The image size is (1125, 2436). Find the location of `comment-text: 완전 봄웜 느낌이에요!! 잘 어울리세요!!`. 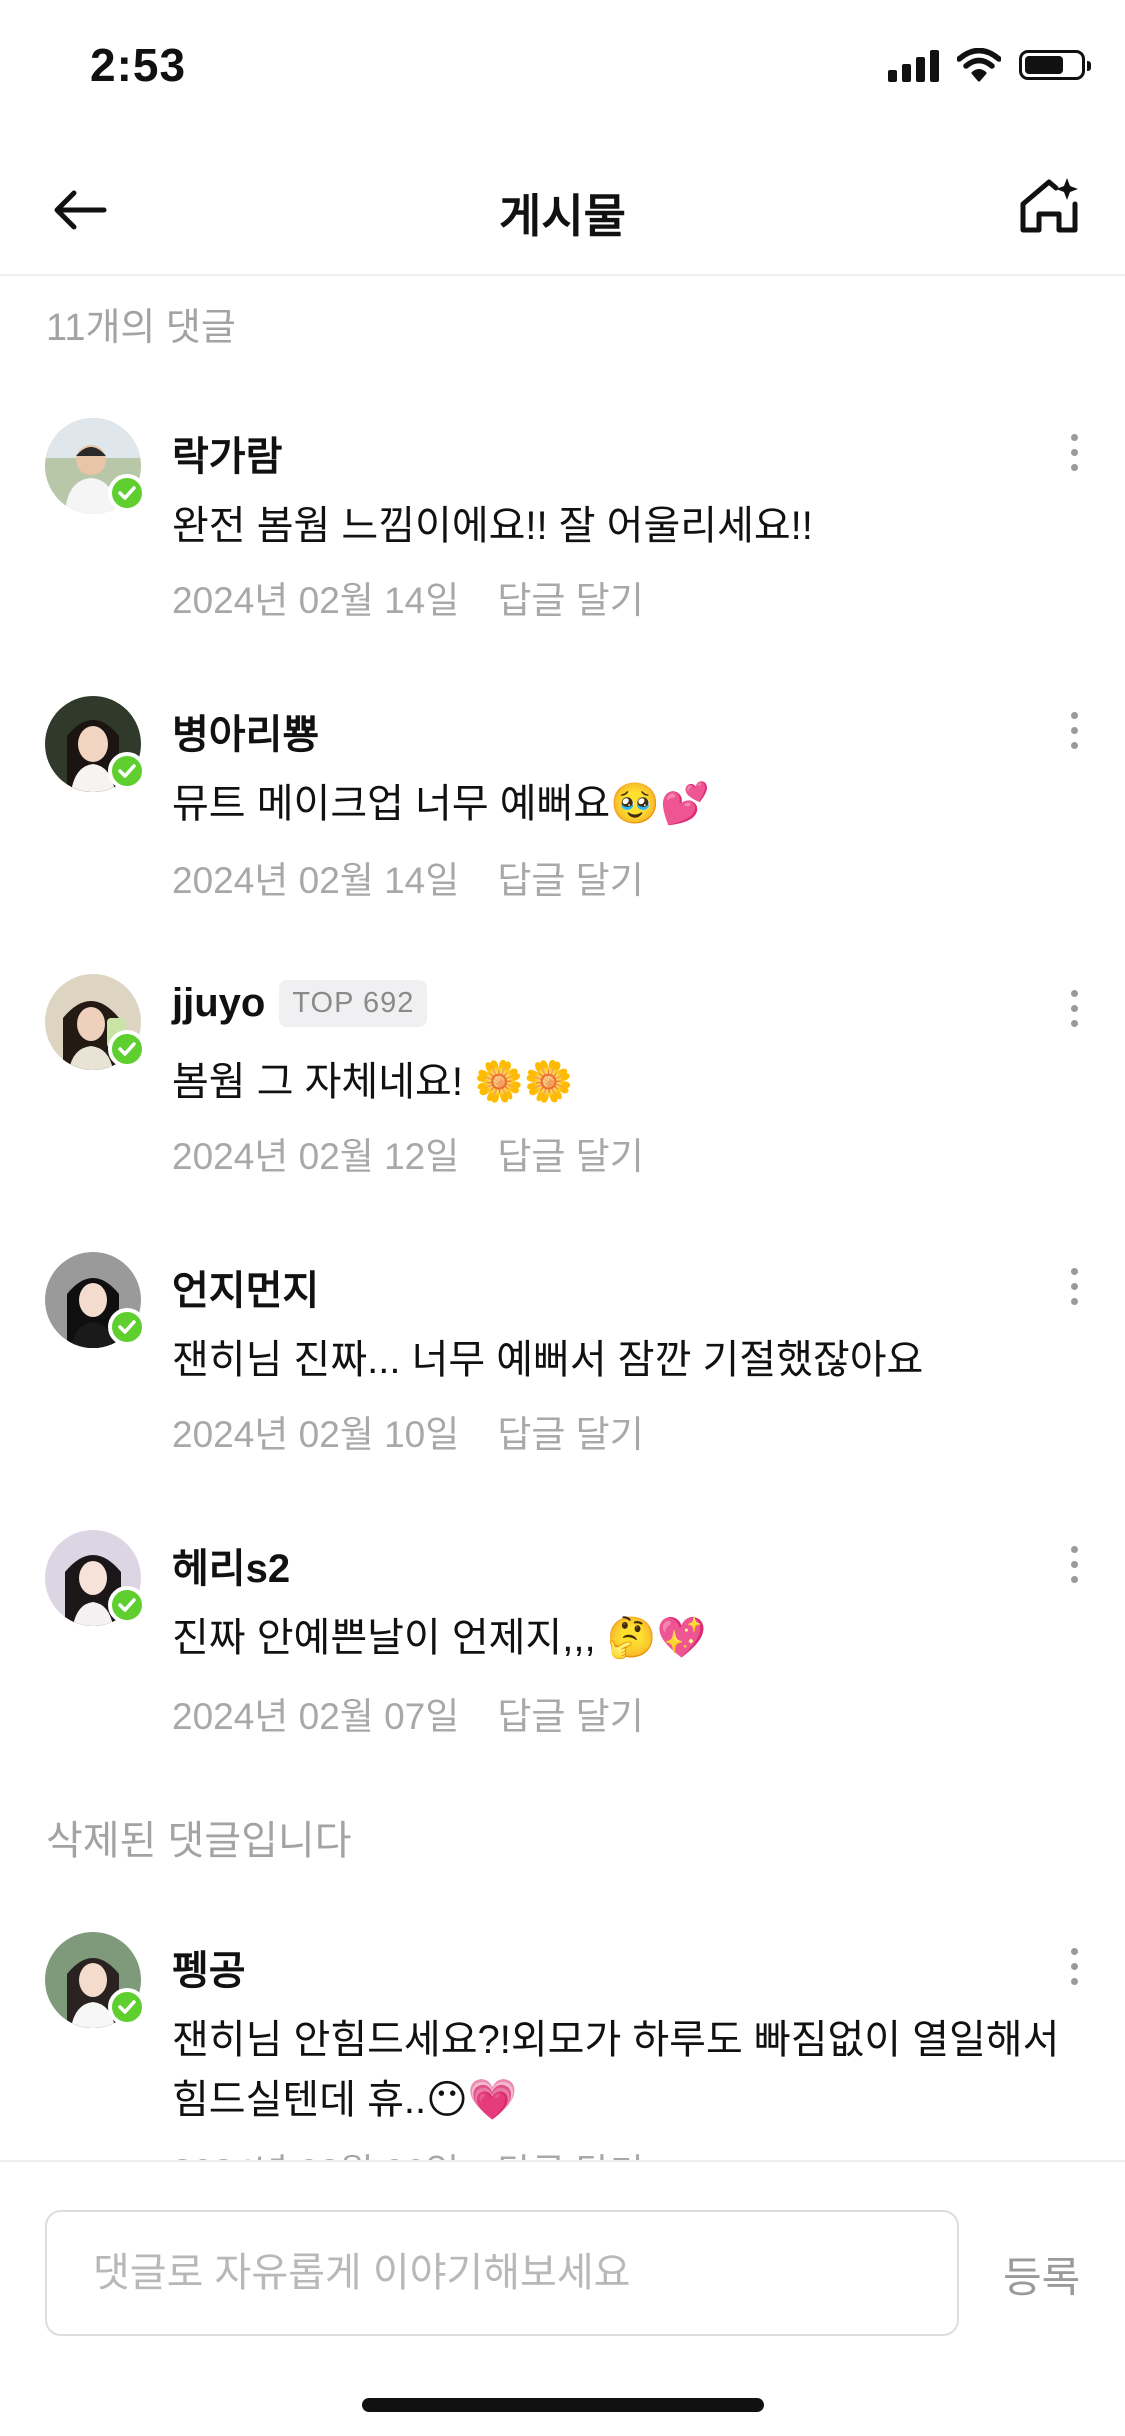

comment-text: 완전 봄웜 느낌이에요!! 잘 어울리세요!! is located at coordinates (492, 526).